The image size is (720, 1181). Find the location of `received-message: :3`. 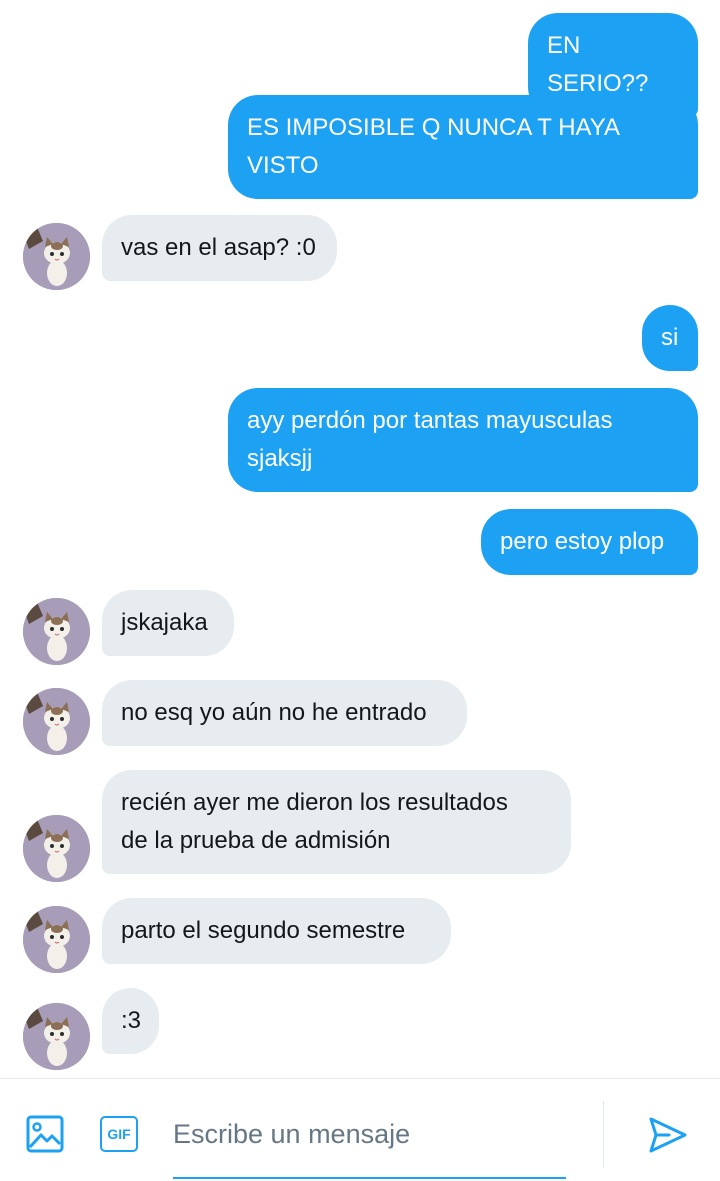

received-message: :3 is located at coordinates (130, 1021).